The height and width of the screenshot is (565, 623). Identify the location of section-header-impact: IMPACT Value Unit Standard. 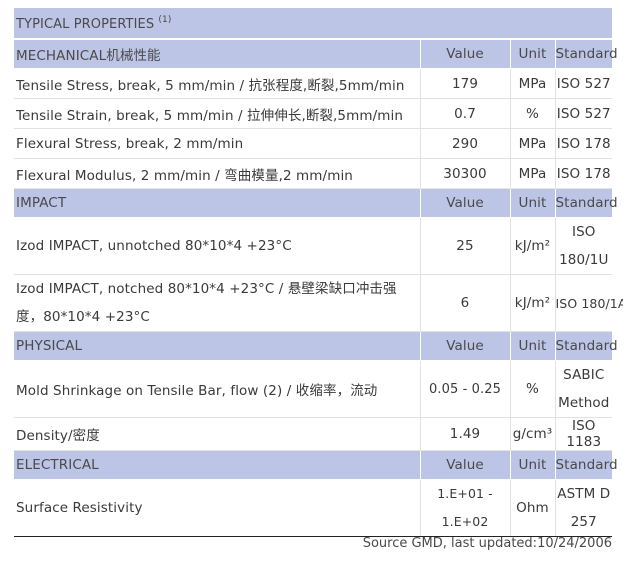
(316, 203).